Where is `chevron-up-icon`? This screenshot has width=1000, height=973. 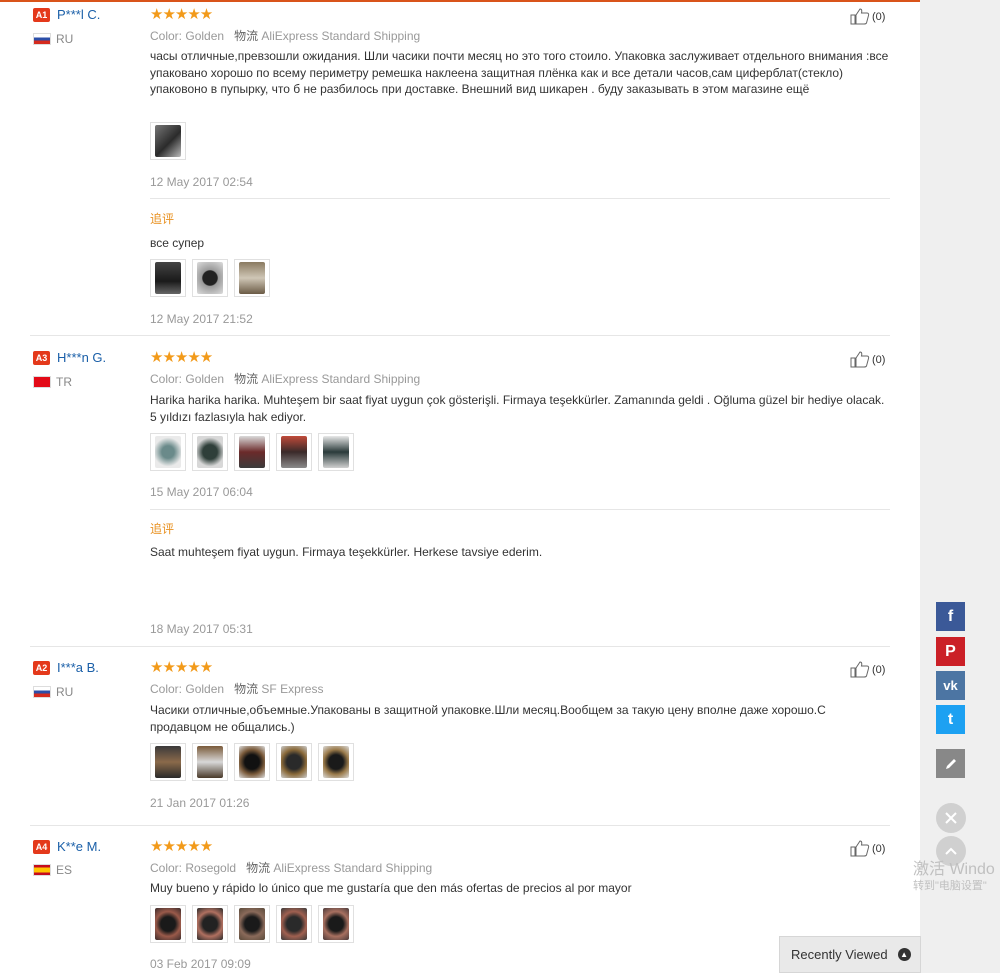
chevron-up-icon is located at coordinates (951, 851).